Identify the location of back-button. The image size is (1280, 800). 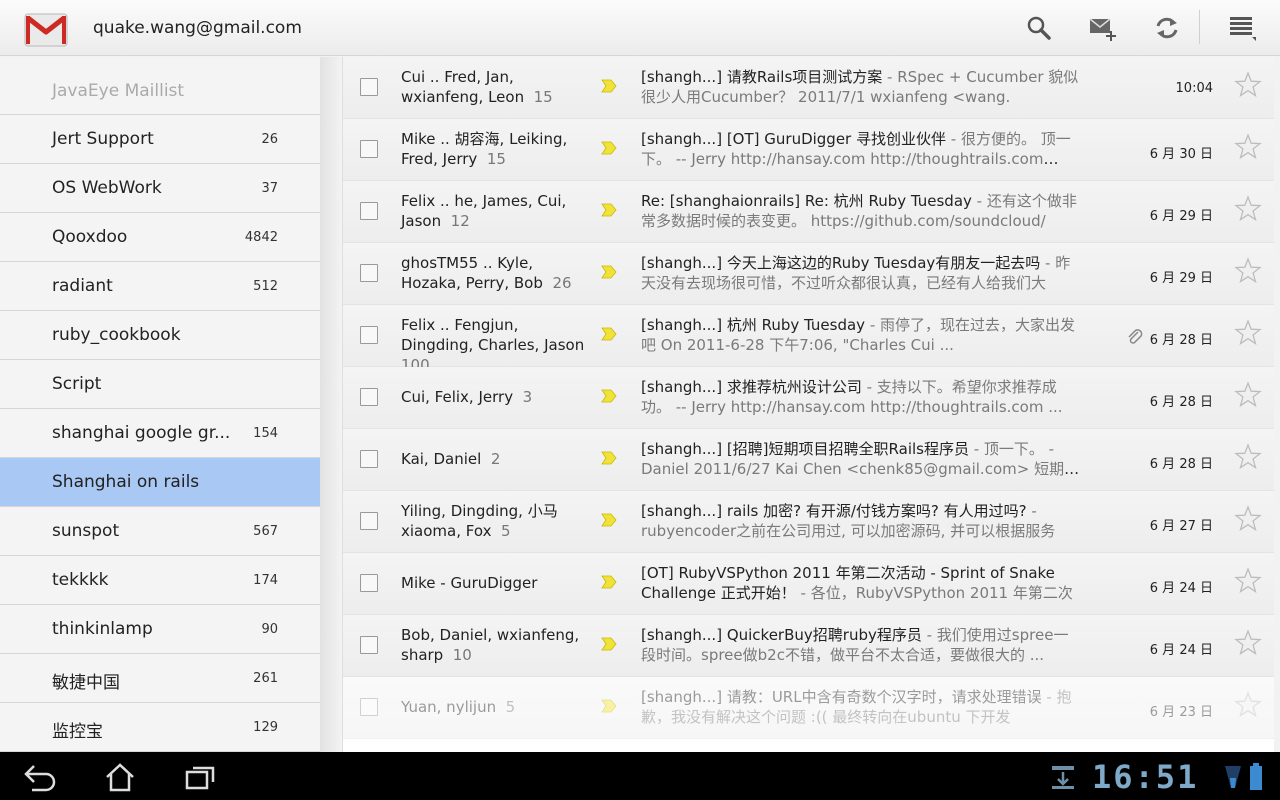
(40, 777).